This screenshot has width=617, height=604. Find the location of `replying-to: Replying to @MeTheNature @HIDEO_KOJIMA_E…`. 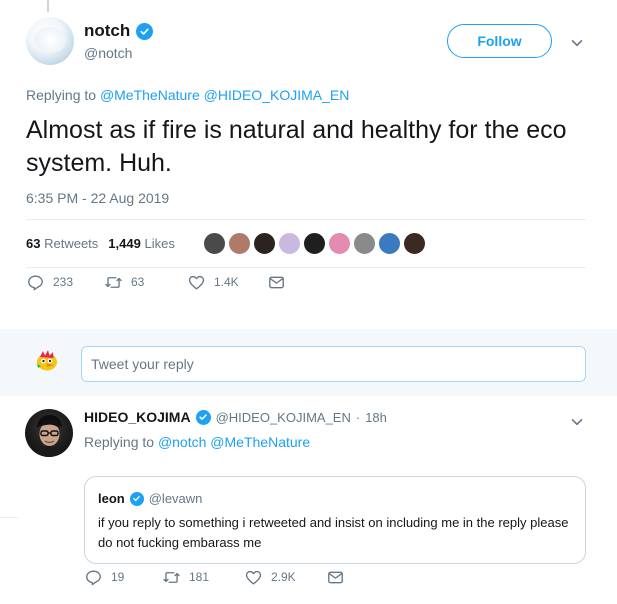

replying-to: Replying to @MeTheNature @HIDEO_KOJIMA_E… is located at coordinates (188, 95).